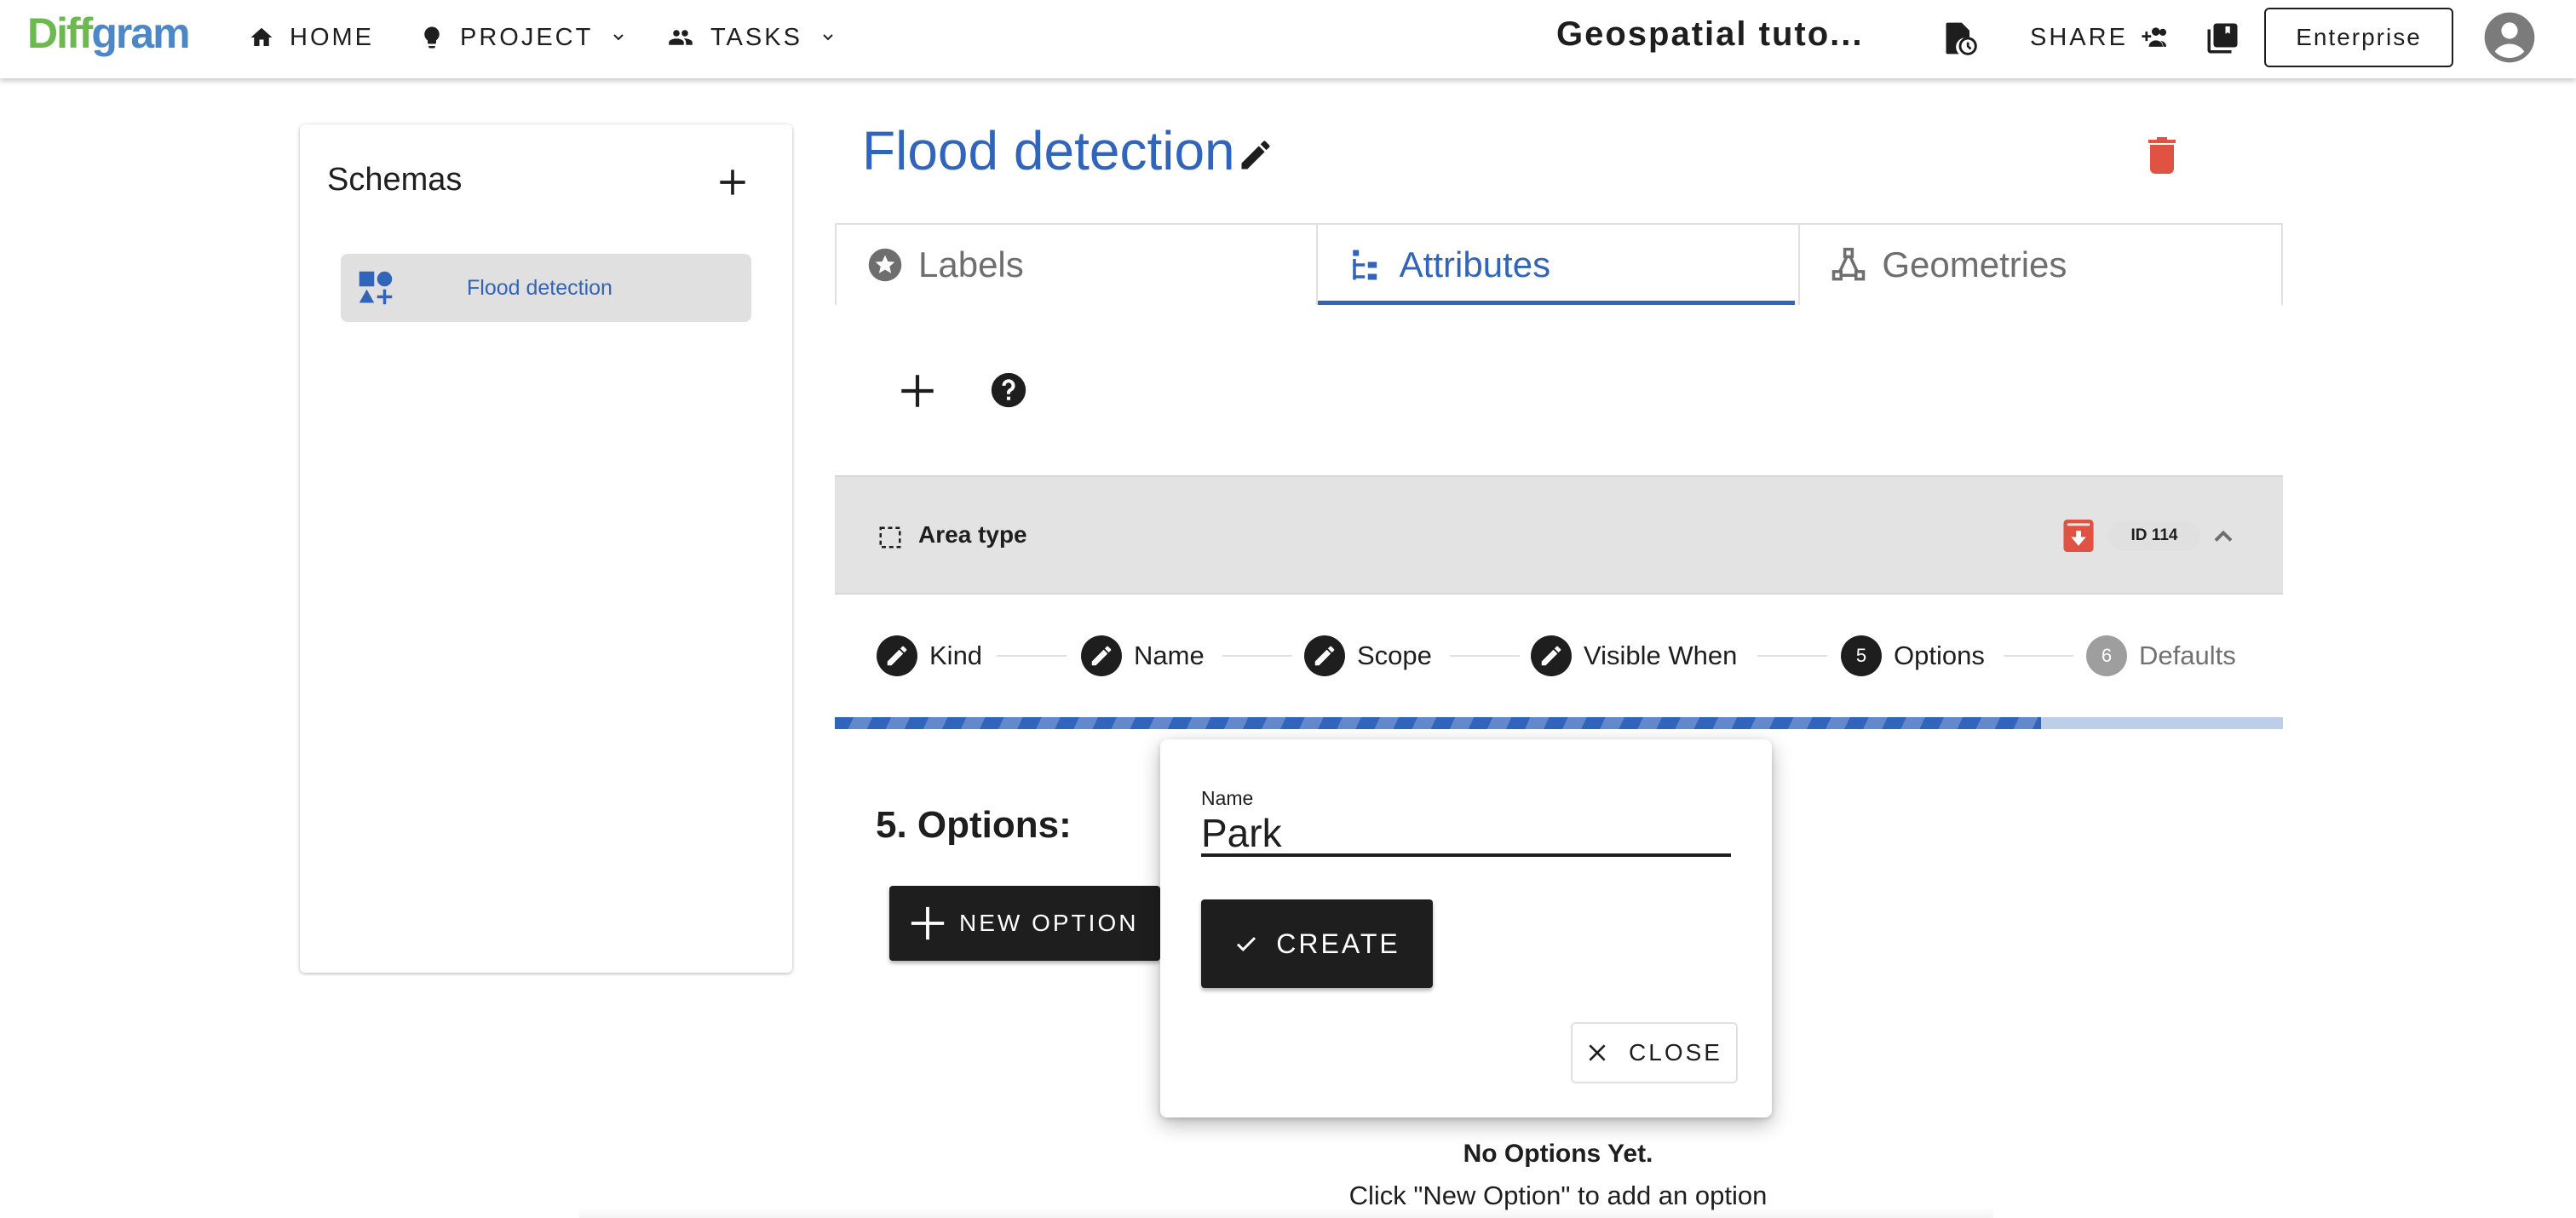  Describe the element at coordinates (1975, 264) in the screenshot. I see `tab-geometries-label: Geometries` at that location.